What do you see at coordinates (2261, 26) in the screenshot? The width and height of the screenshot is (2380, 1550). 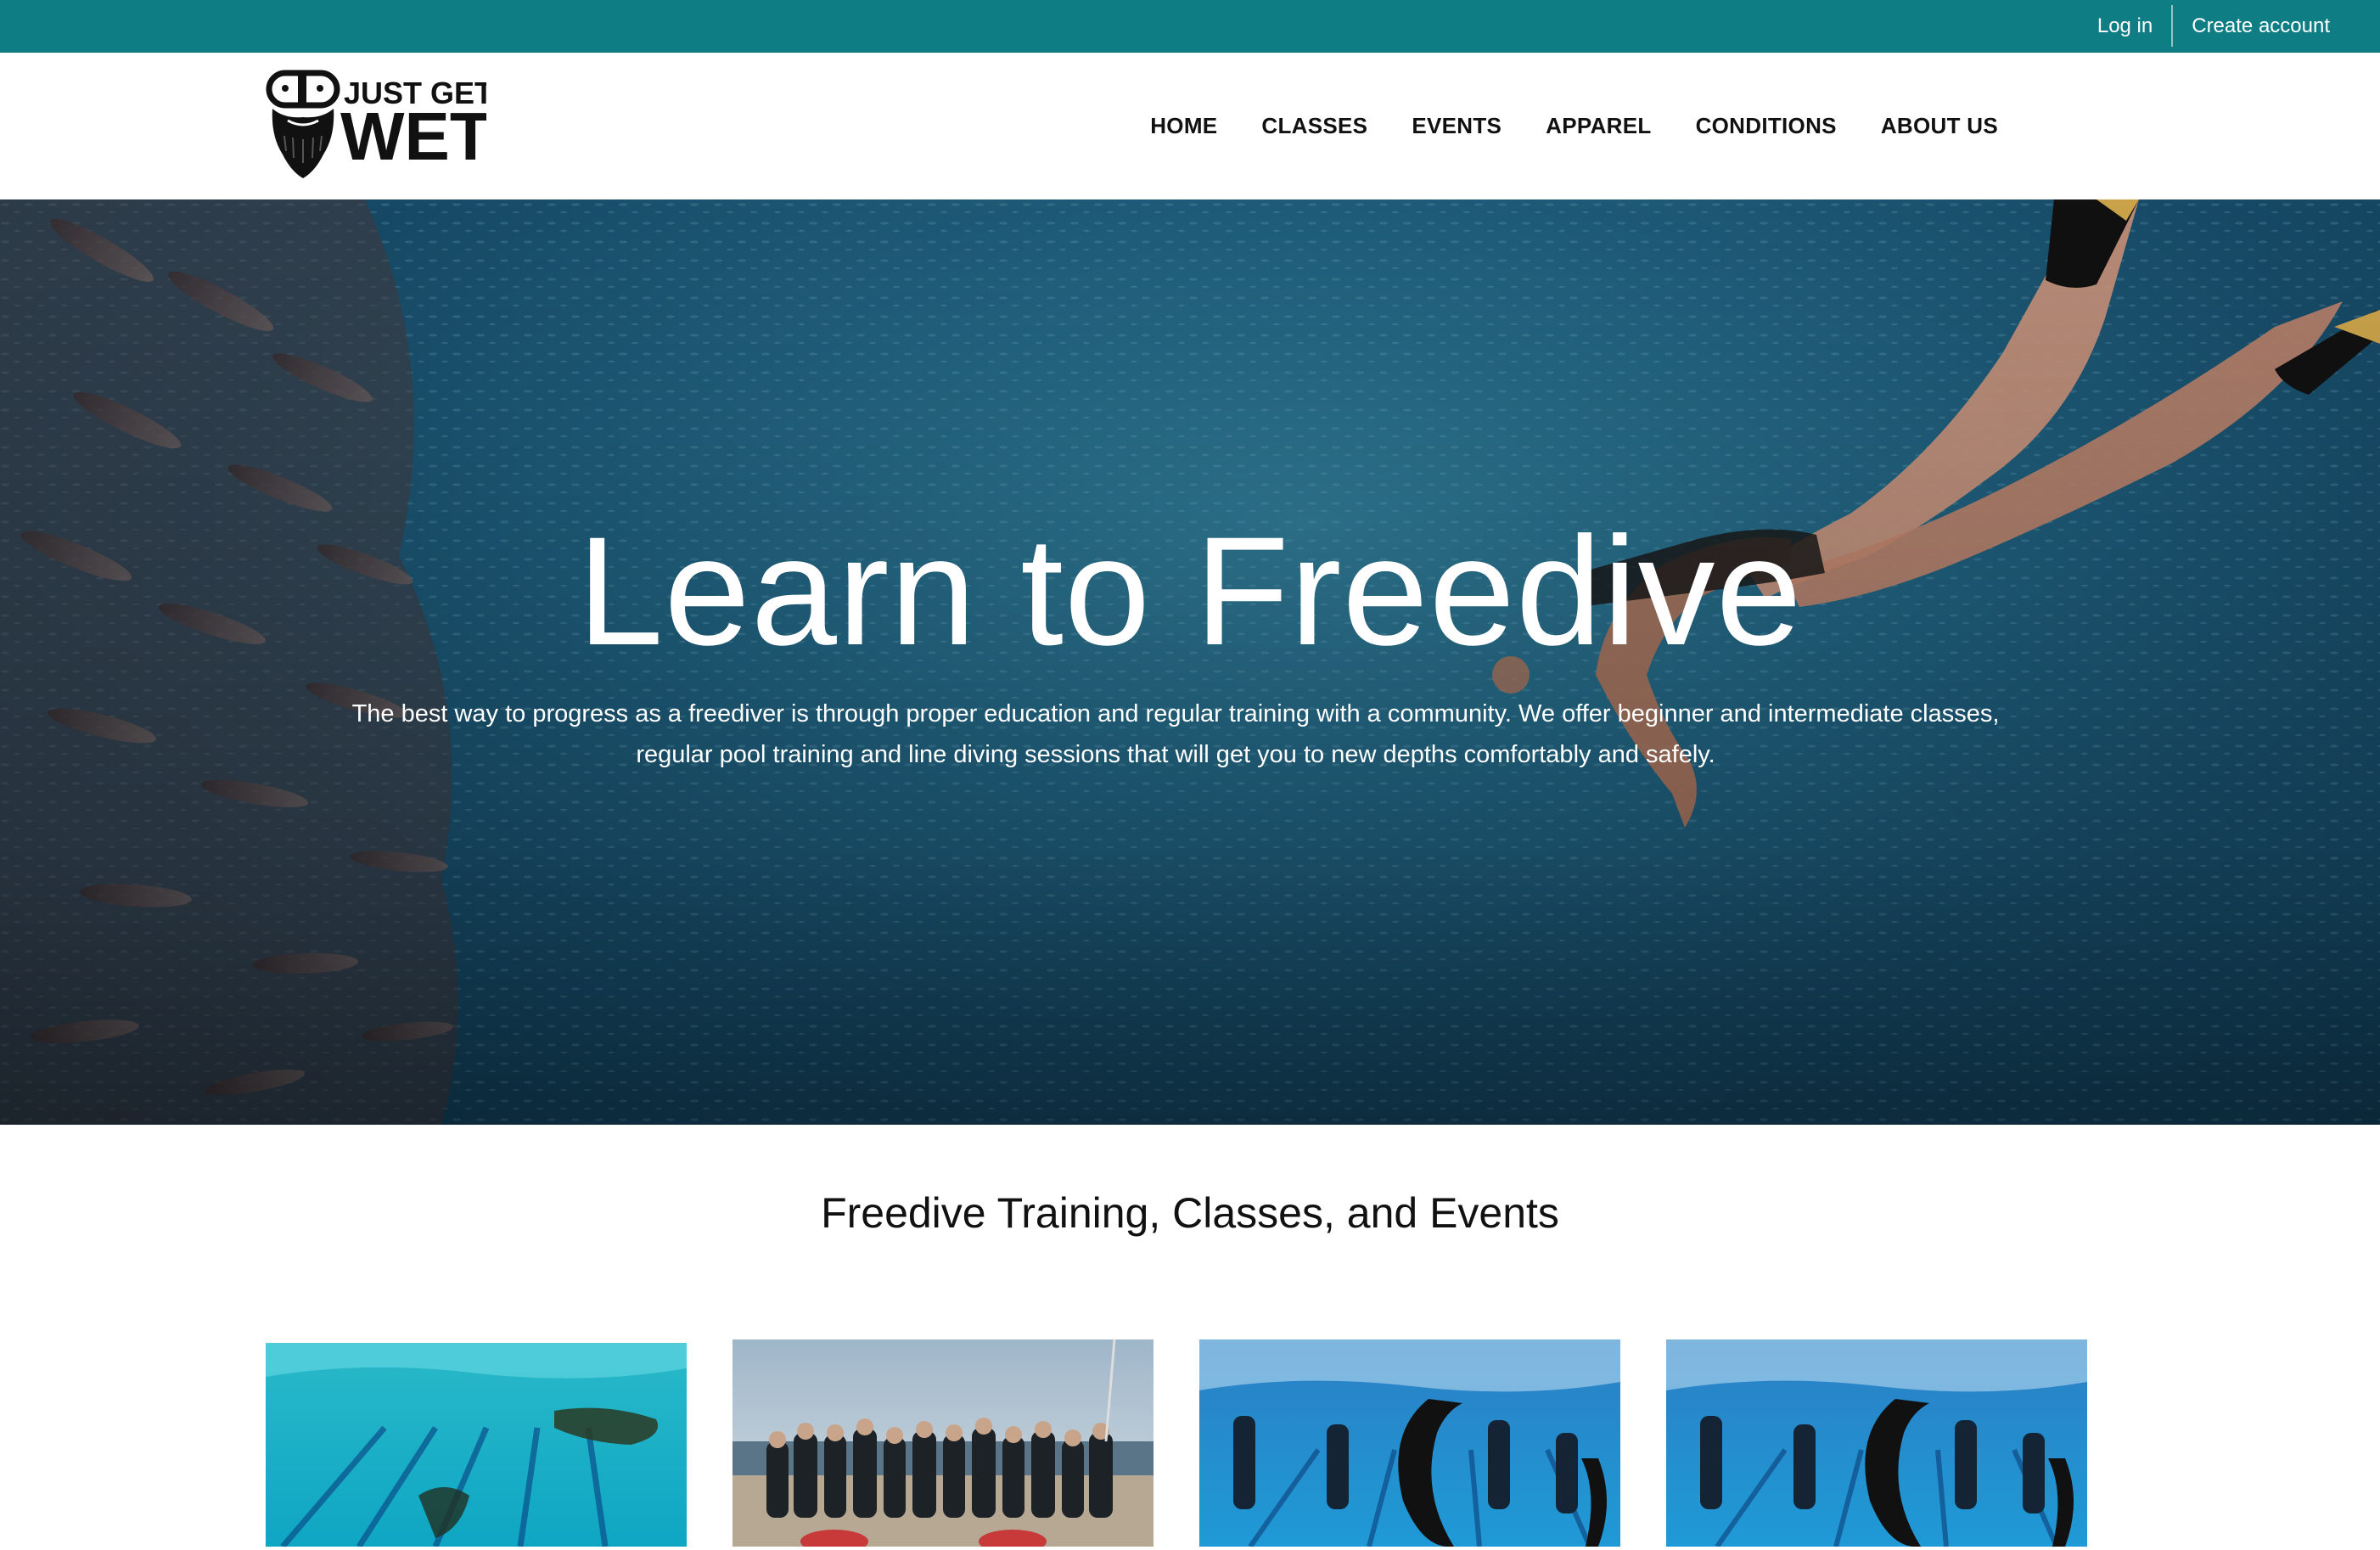 I see `create-account-link: Create account` at bounding box center [2261, 26].